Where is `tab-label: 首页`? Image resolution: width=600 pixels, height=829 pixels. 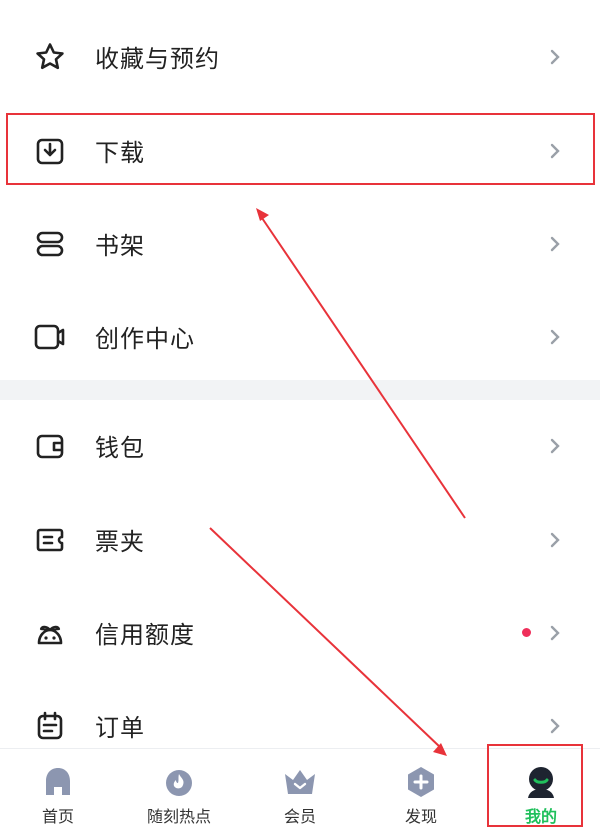
tab-label: 首页 is located at coordinates (57, 816).